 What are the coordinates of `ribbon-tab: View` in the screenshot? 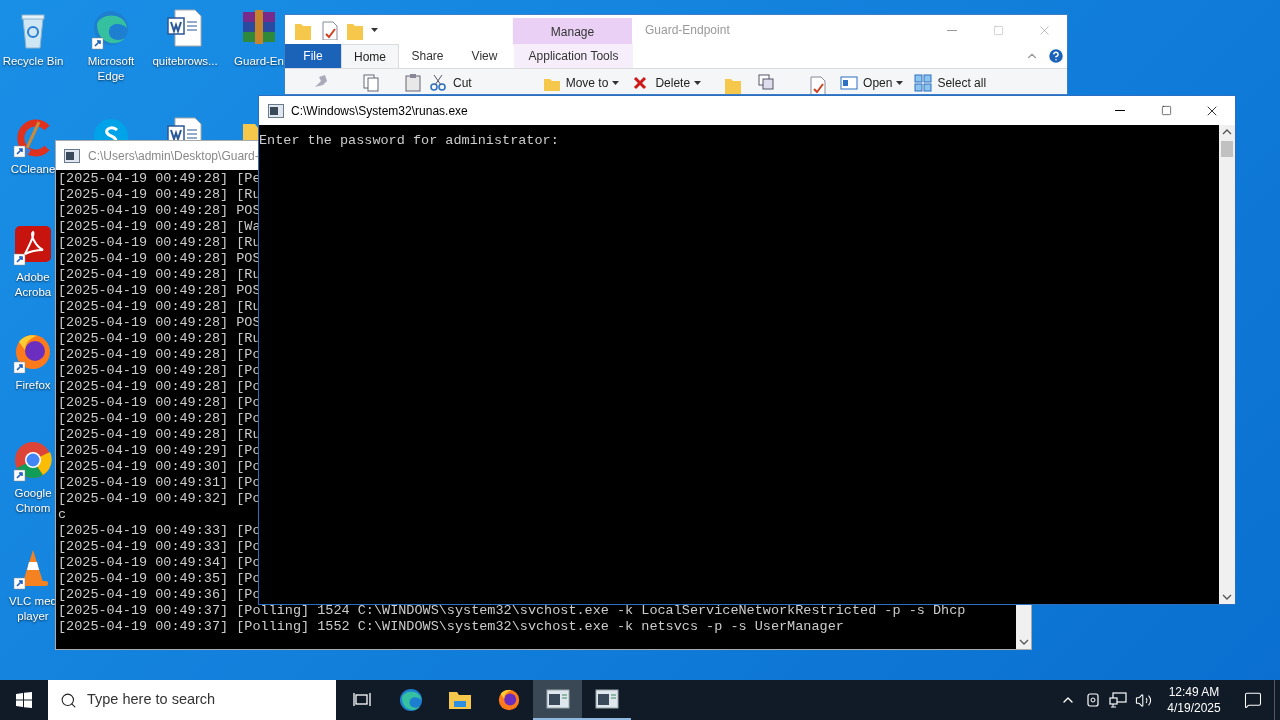 It's located at (484, 56).